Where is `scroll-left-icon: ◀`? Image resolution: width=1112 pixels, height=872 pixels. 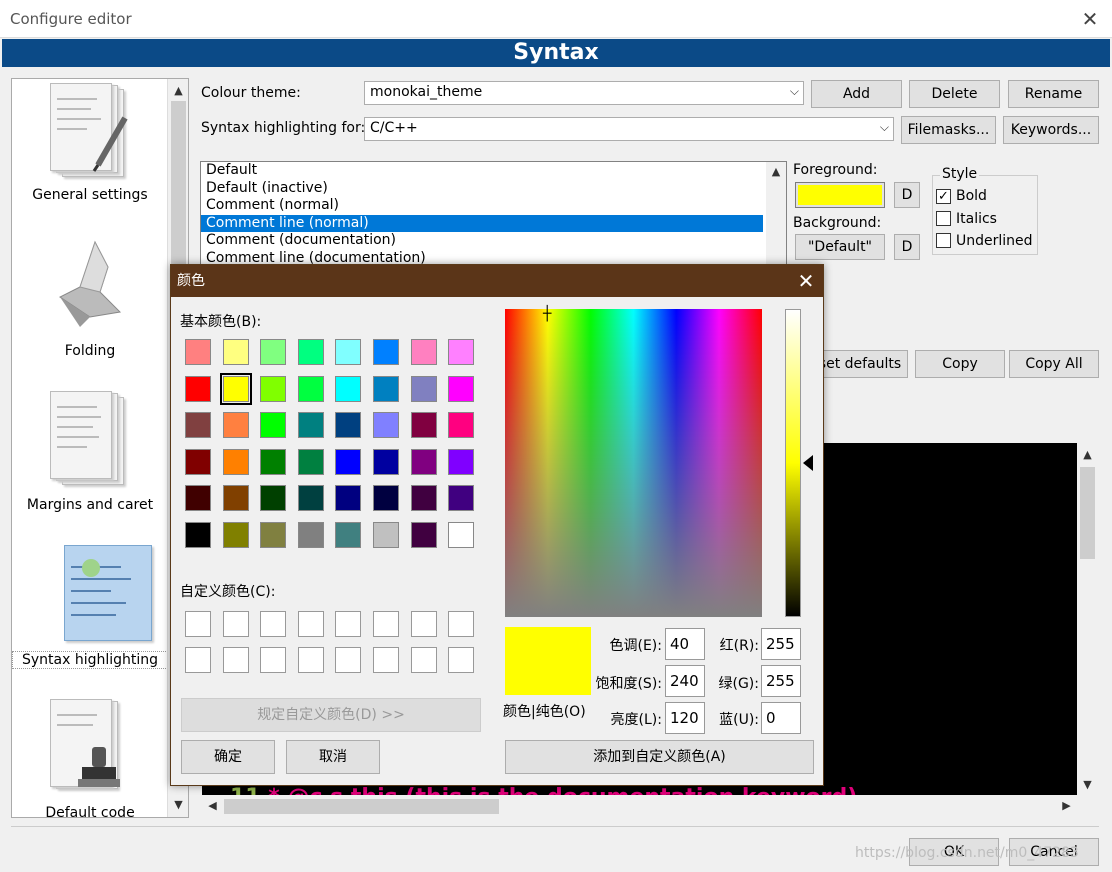
scroll-left-icon: ◀ is located at coordinates (212, 806).